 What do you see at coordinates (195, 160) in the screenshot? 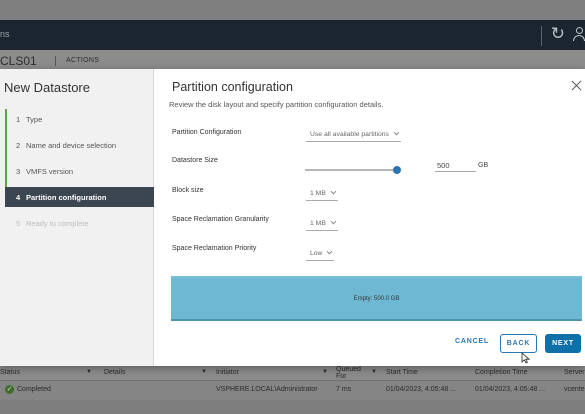
I see `datastore-size-label: Datastore Size` at bounding box center [195, 160].